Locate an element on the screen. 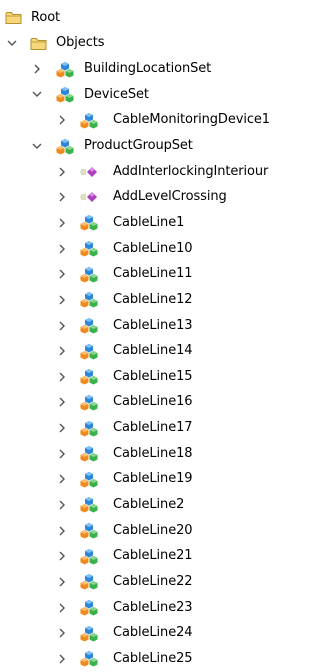  tree-node-objects: Objects is located at coordinates (142, 44).